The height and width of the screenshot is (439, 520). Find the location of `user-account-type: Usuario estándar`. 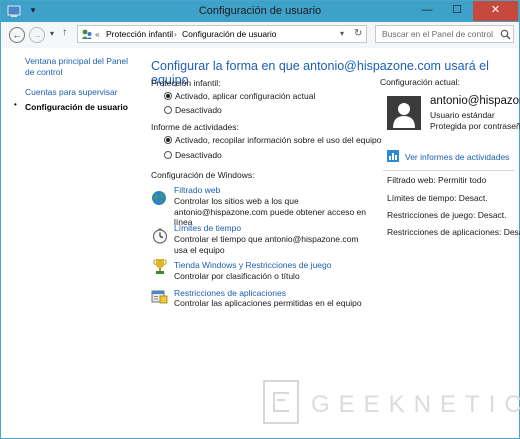

user-account-type: Usuario estándar is located at coordinates (462, 115).